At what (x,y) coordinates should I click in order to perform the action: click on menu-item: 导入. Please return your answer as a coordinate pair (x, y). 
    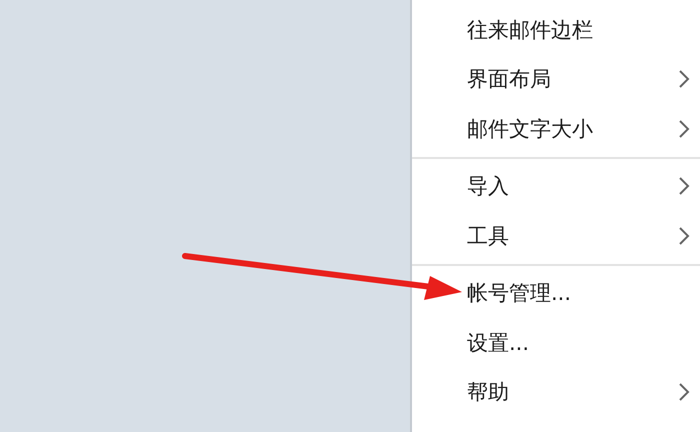
    Looking at the image, I should click on (556, 186).